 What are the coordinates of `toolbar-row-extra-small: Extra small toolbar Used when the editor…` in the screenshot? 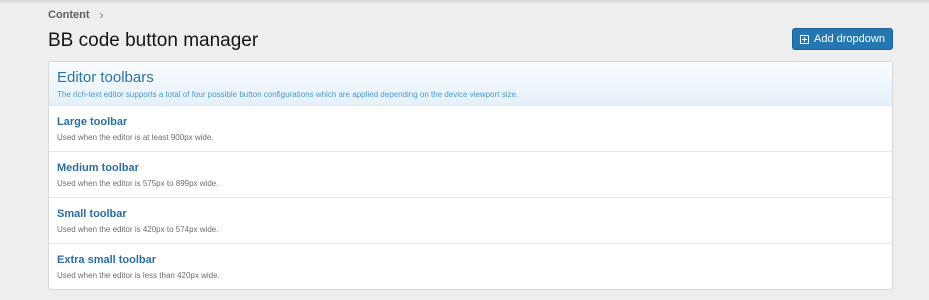 It's located at (470, 266).